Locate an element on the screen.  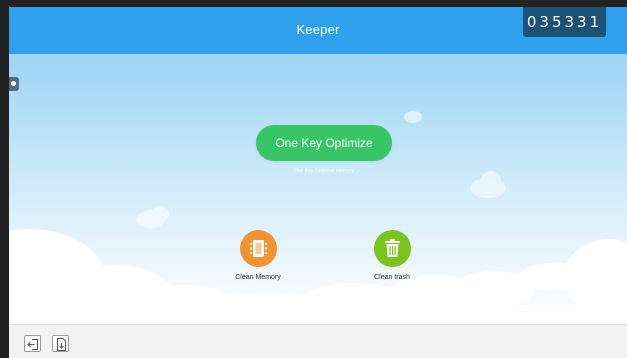
exit-button is located at coordinates (32, 343).